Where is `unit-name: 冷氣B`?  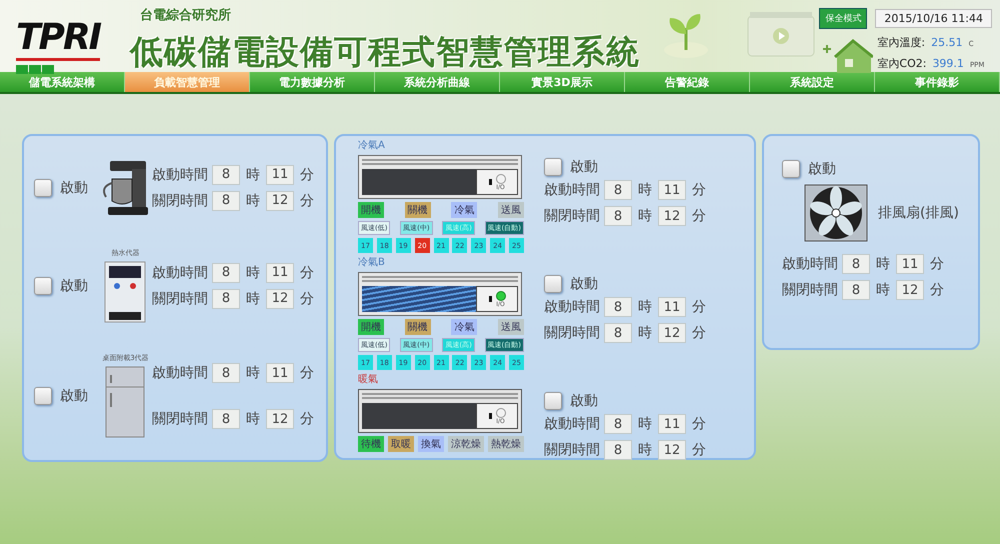 unit-name: 冷氣B is located at coordinates (372, 263).